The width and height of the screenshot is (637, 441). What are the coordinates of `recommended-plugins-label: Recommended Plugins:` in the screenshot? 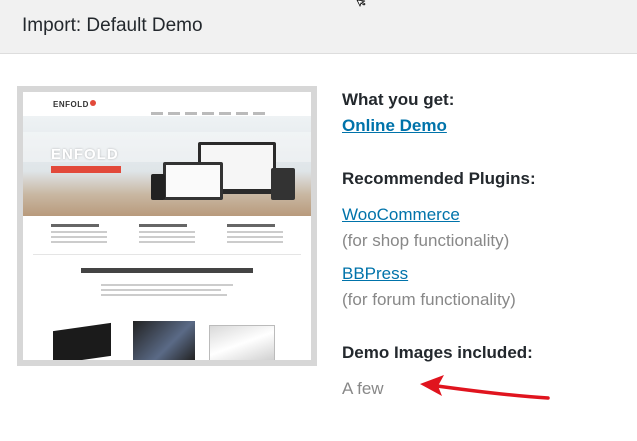 It's located at (439, 178).